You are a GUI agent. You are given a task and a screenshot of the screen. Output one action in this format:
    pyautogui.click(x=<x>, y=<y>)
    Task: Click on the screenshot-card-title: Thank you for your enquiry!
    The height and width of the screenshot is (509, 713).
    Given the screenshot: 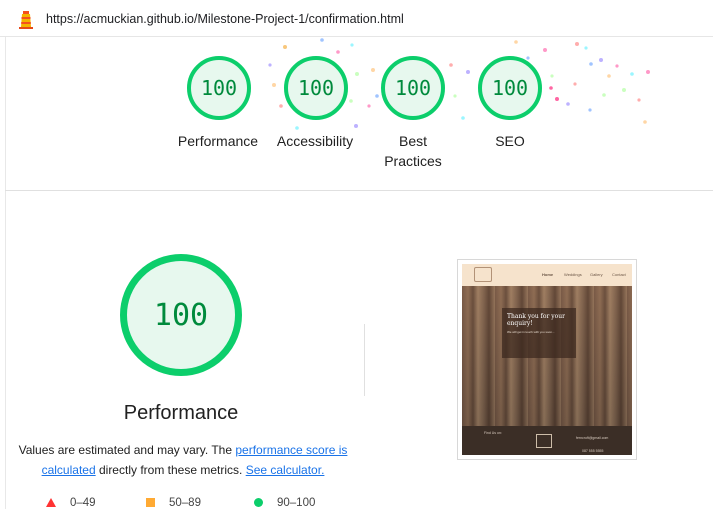 What is the action you would take?
    pyautogui.click(x=536, y=320)
    